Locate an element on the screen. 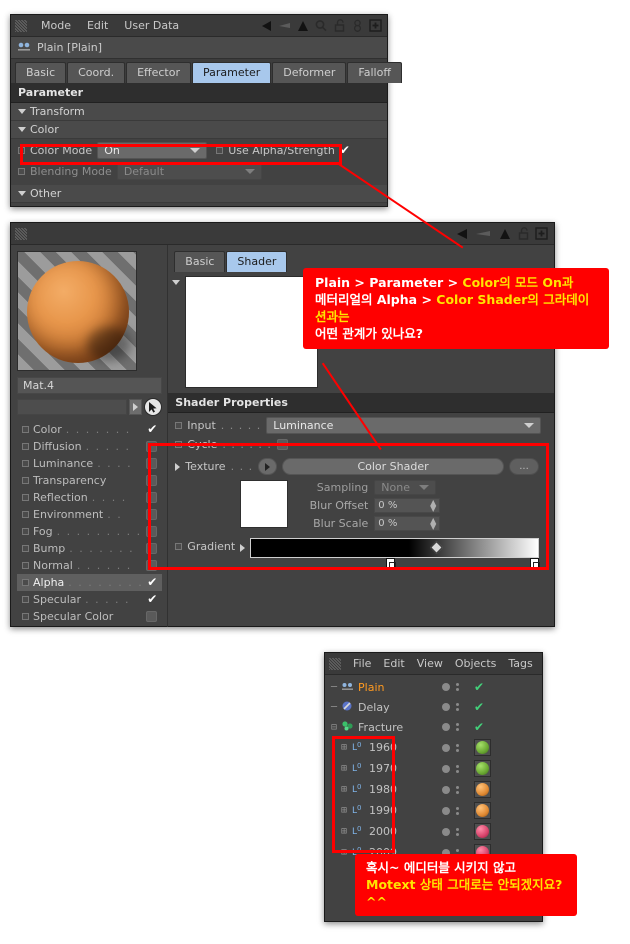 Image resolution: width=630 pixels, height=944 pixels. channel-row-color: Color . . . . . . . ✔ is located at coordinates (89, 429).